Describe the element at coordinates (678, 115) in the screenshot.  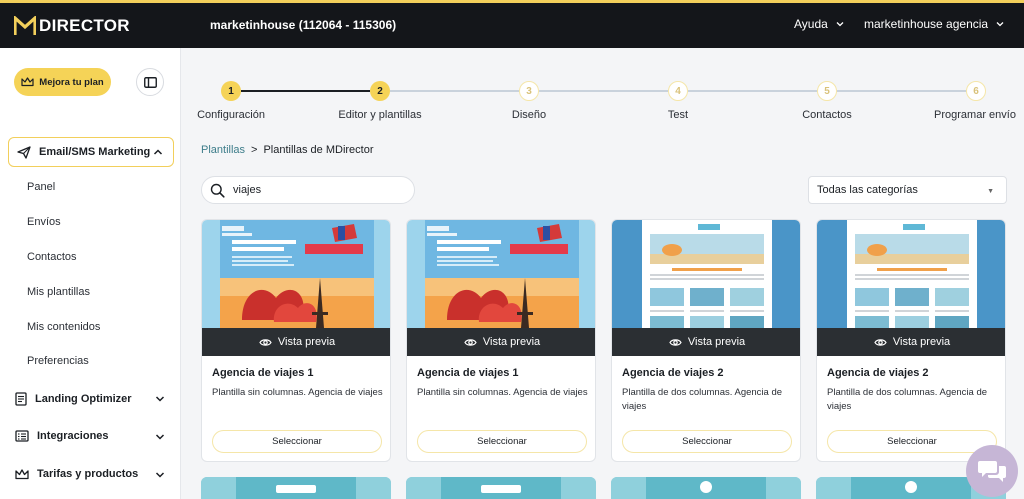
I see `step-4-label: Test` at that location.